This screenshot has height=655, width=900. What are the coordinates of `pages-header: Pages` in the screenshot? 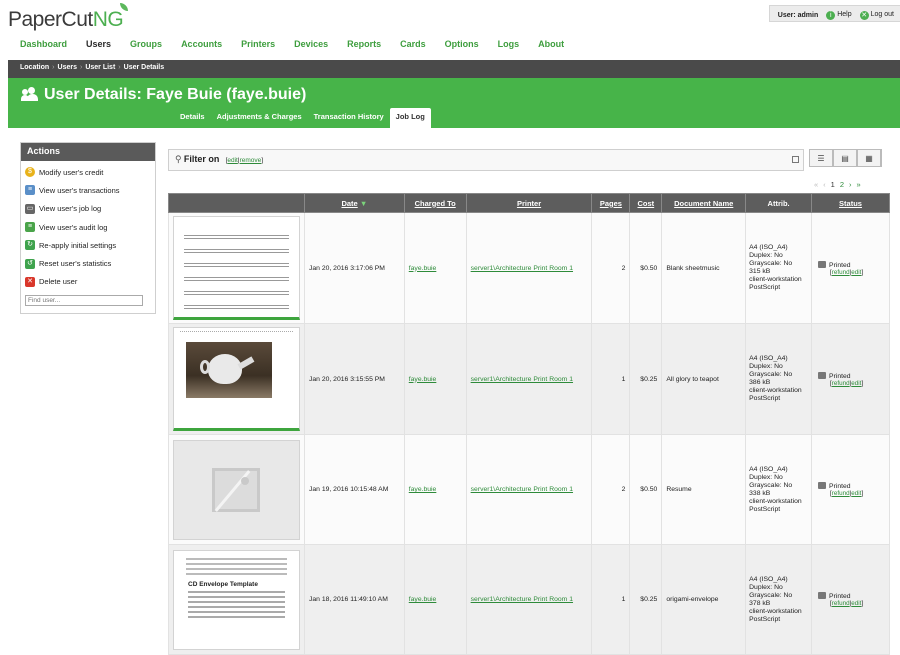 It's located at (611, 203).